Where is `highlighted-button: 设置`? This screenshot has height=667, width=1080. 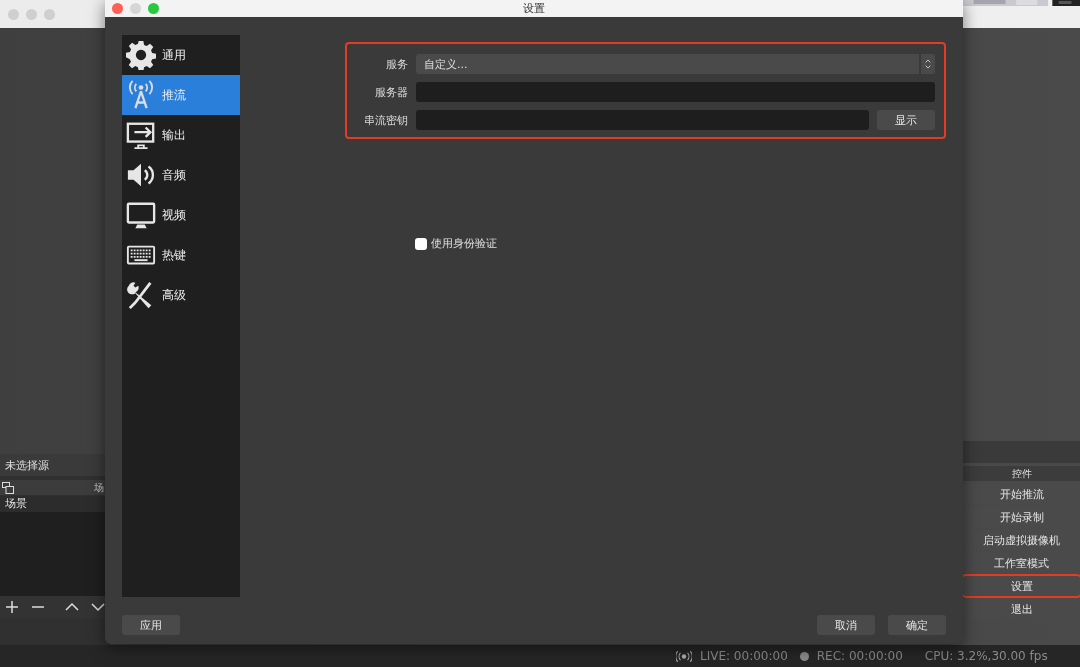
highlighted-button: 设置 is located at coordinates (1021, 586).